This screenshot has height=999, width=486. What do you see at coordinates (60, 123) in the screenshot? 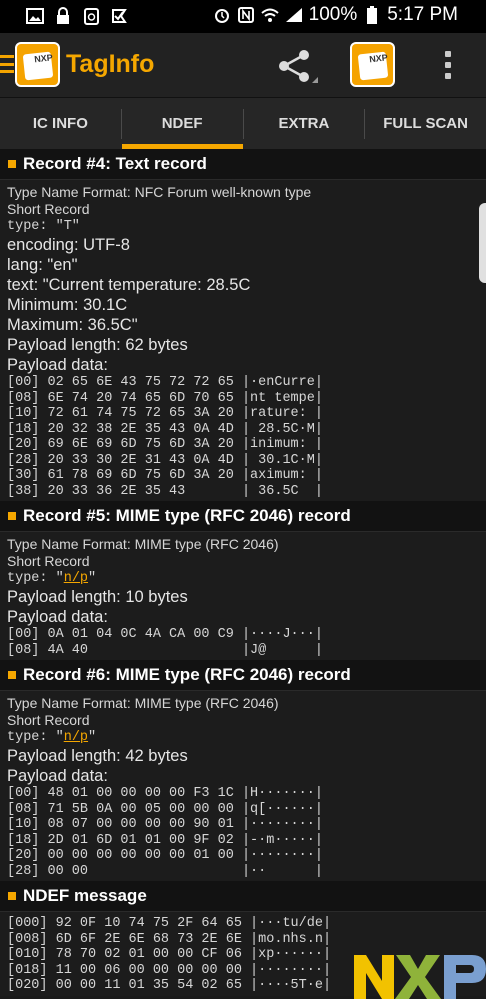
I see `tab-ic-info: IC INFO` at bounding box center [60, 123].